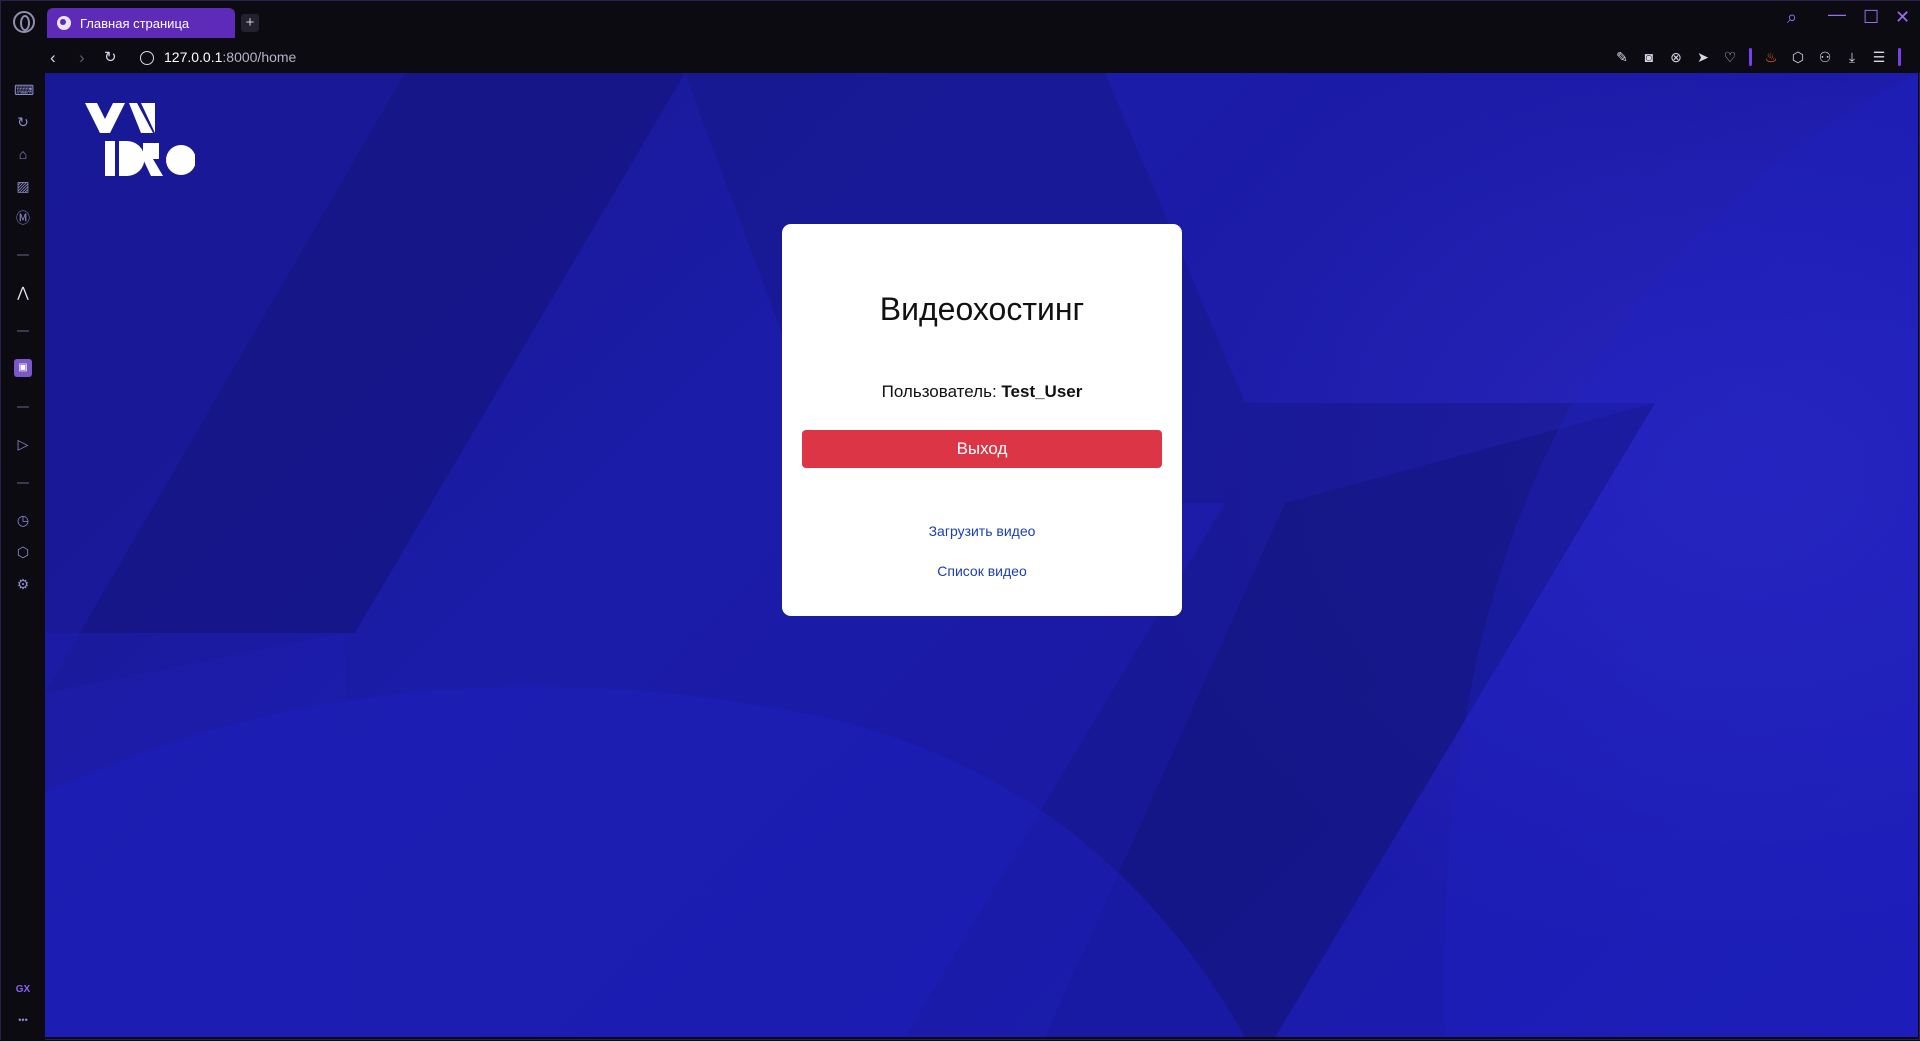 This screenshot has width=1920, height=1041. I want to click on menu-icon: ☰, so click(1879, 57).